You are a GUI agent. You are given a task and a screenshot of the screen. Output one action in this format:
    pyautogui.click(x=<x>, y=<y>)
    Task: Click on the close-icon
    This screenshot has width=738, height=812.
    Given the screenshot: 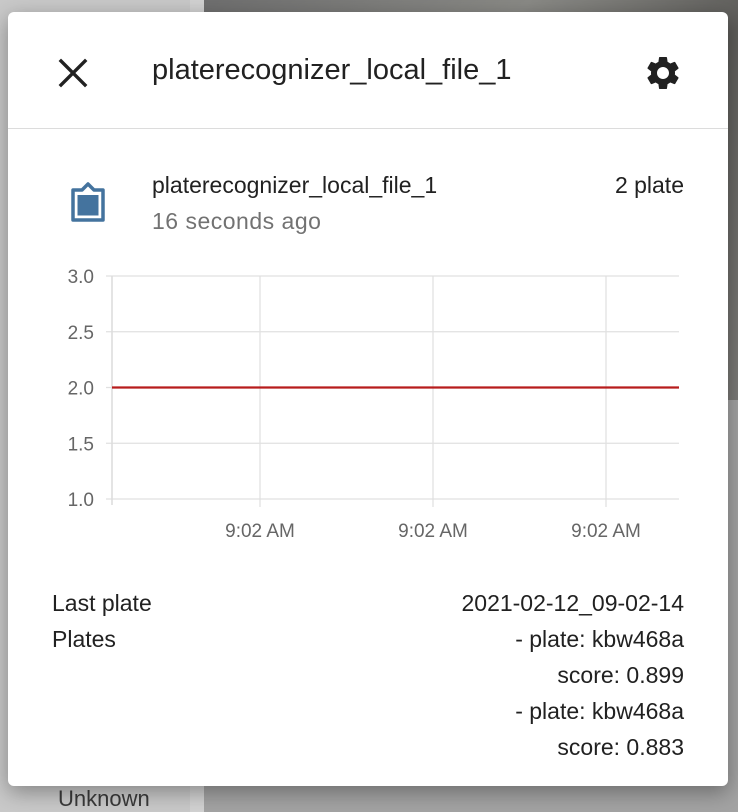 What is the action you would take?
    pyautogui.click(x=73, y=73)
    